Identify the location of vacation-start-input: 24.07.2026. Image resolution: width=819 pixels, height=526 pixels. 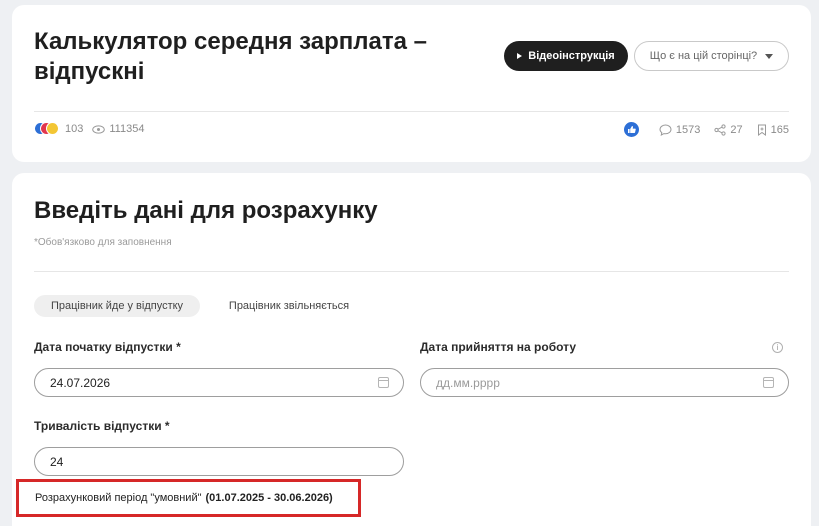
(219, 382).